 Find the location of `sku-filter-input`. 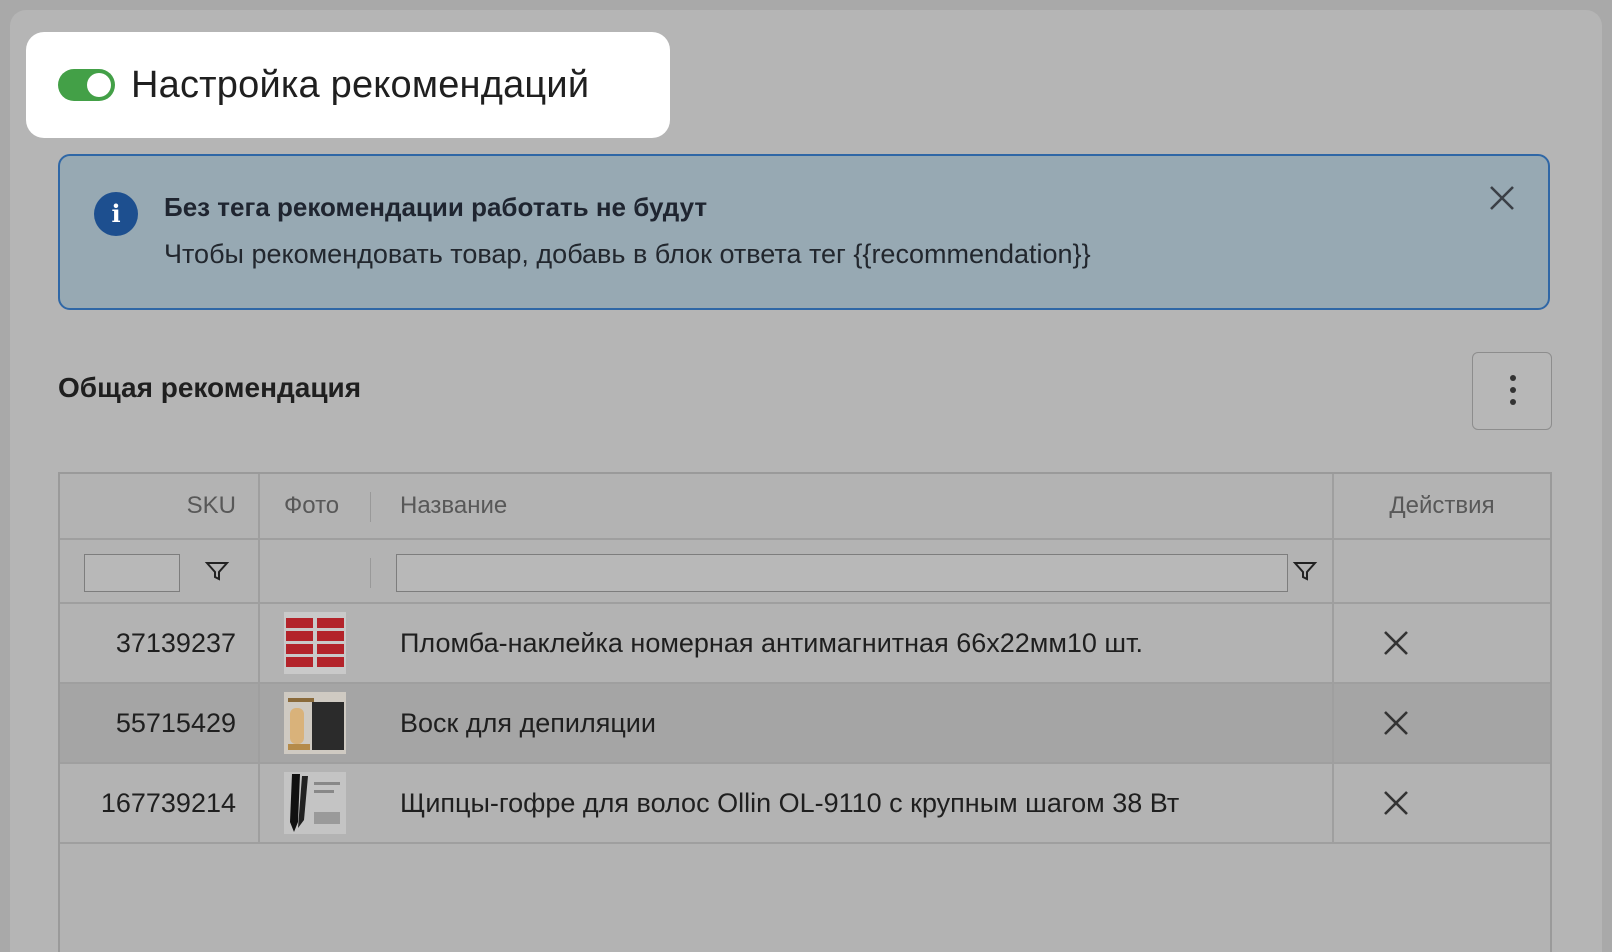

sku-filter-input is located at coordinates (132, 573).